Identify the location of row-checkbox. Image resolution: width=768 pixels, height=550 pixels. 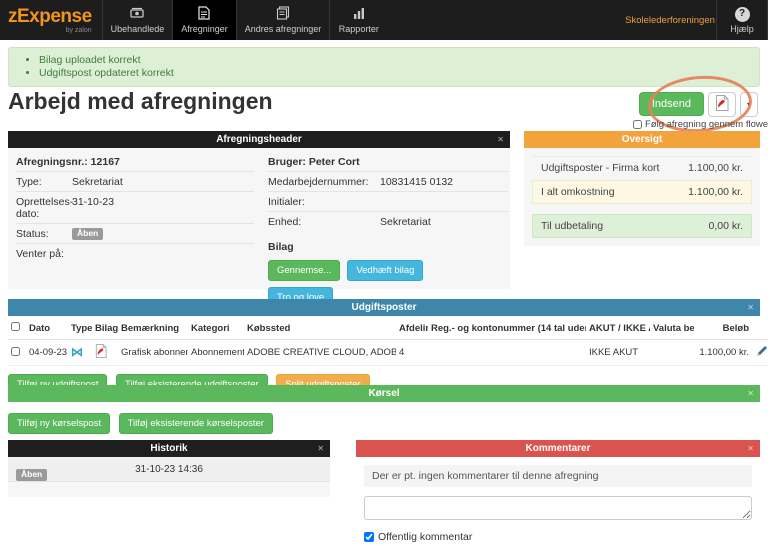
(15, 351).